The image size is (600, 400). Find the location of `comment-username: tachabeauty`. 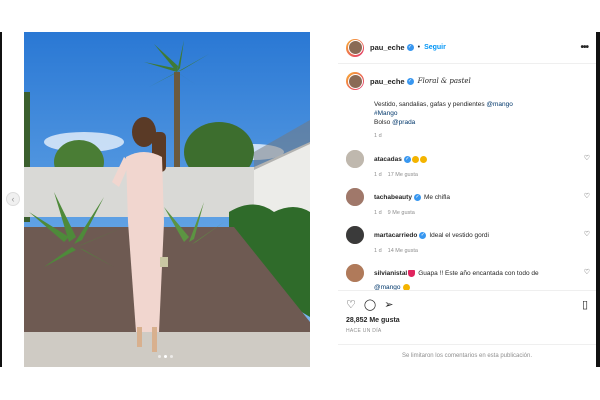

comment-username: tachabeauty is located at coordinates (393, 197).